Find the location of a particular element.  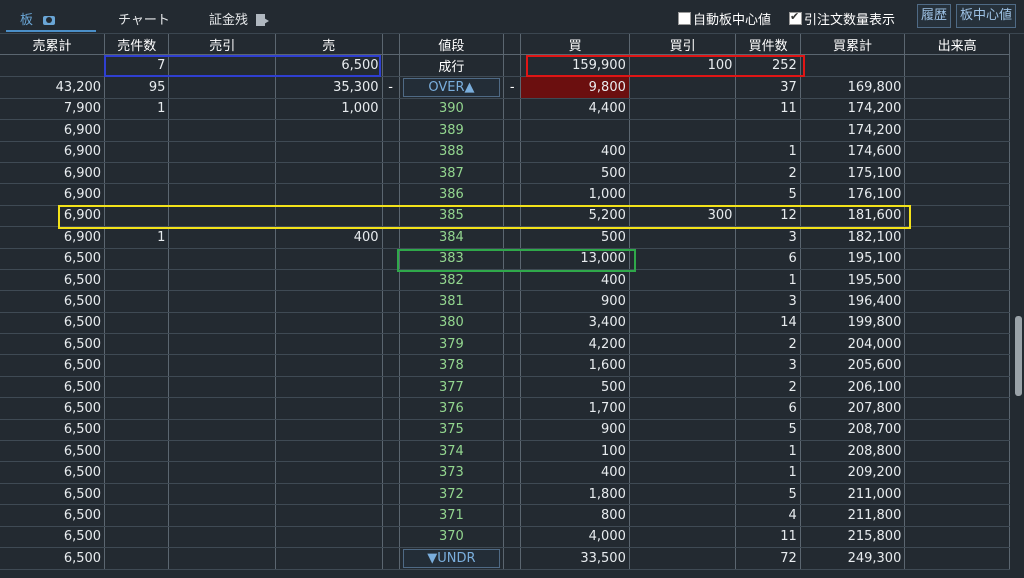

cell-buy-qty: 4,200 is located at coordinates (575, 344).